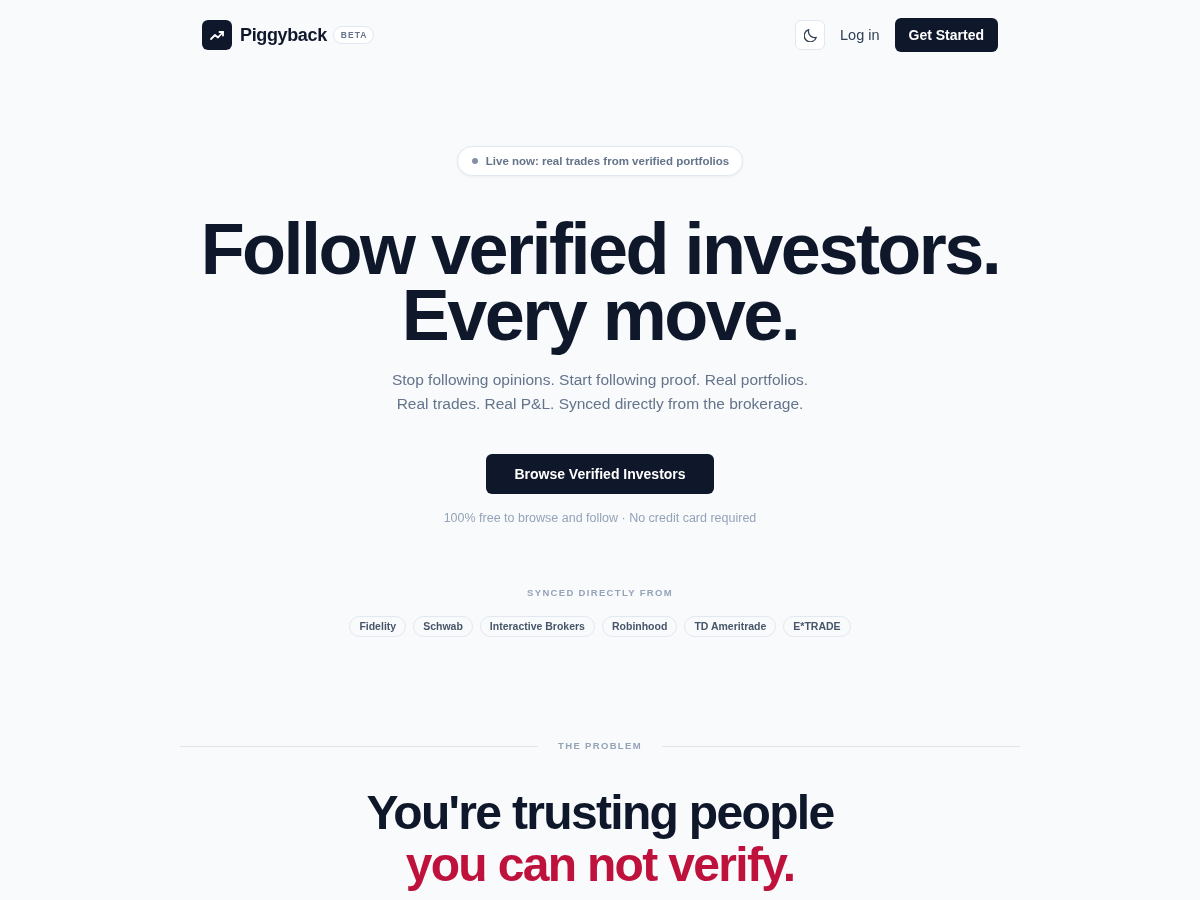 The image size is (1200, 900). What do you see at coordinates (600, 593) in the screenshot?
I see `brokers-label: SYNCED DIRECTLY FROM` at bounding box center [600, 593].